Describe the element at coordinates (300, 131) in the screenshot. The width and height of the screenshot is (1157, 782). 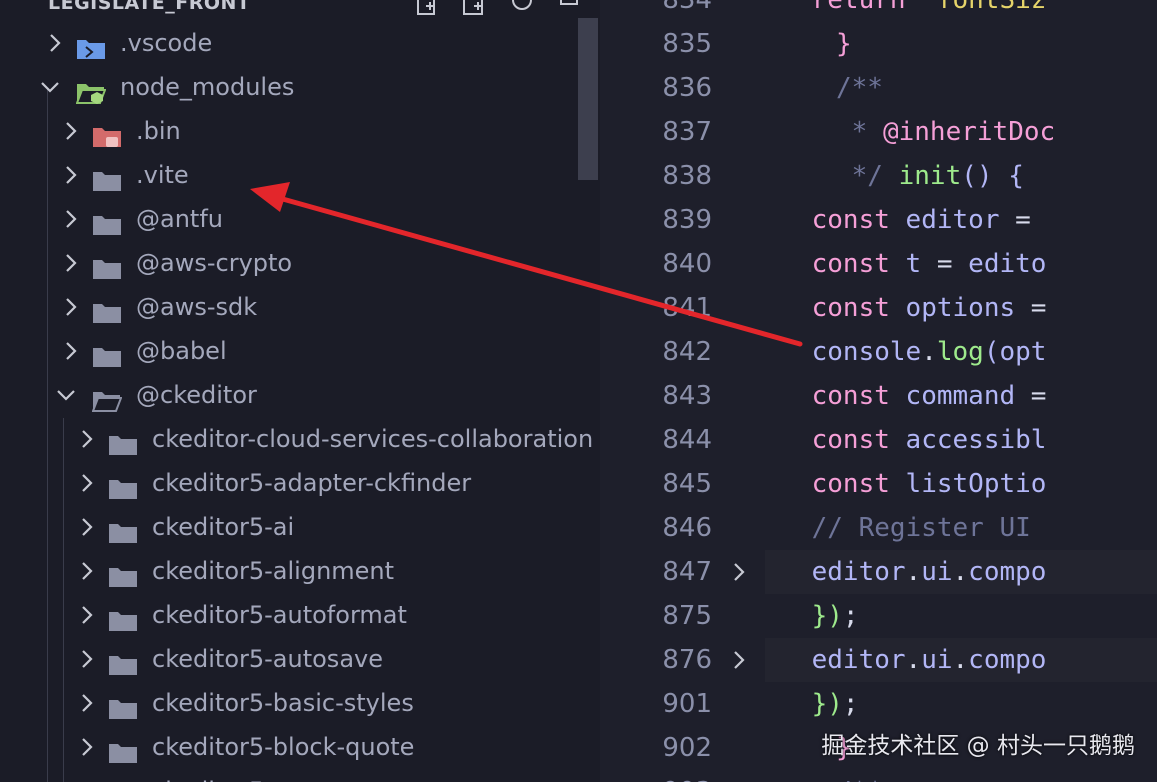
I see `tree-item: .bin` at that location.